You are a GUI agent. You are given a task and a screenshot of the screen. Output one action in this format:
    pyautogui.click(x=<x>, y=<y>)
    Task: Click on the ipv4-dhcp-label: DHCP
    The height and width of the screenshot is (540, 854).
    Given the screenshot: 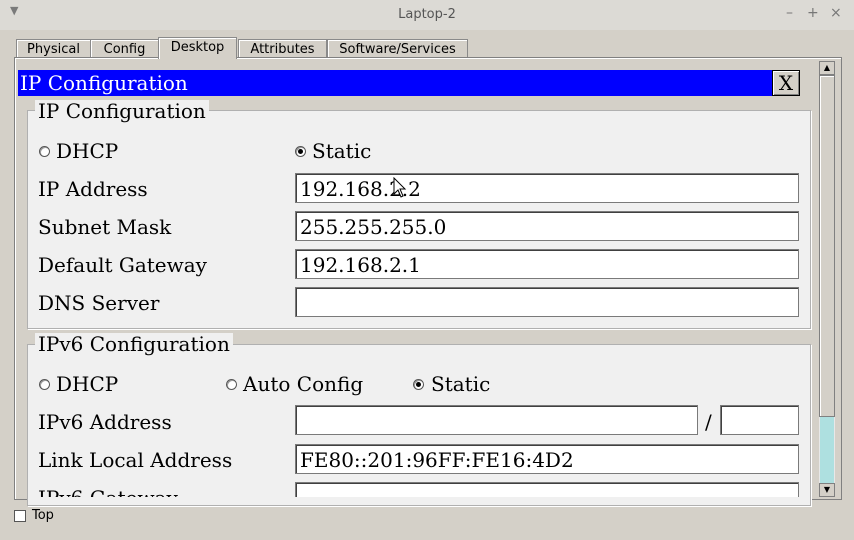 What is the action you would take?
    pyautogui.click(x=87, y=151)
    